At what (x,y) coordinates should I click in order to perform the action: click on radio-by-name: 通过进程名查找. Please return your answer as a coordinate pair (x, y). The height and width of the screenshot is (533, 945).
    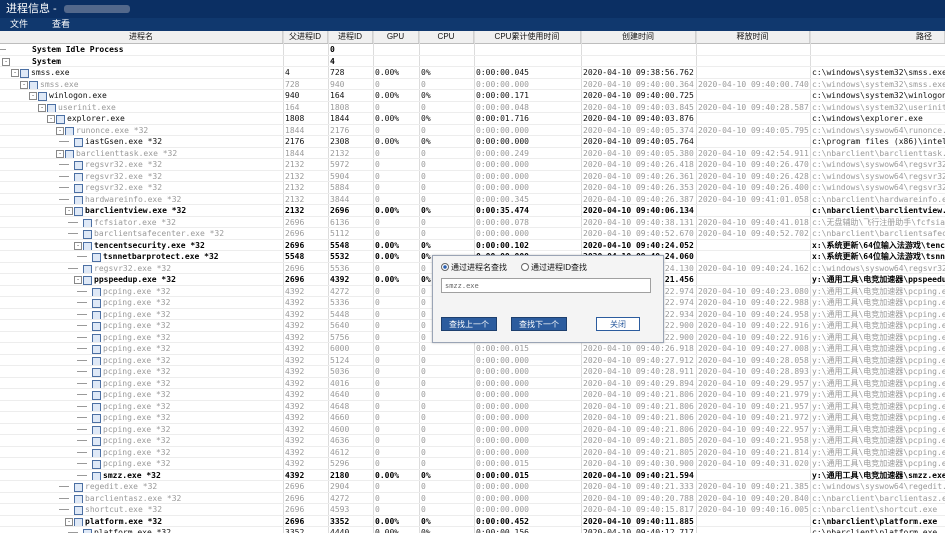
    Looking at the image, I should click on (474, 267).